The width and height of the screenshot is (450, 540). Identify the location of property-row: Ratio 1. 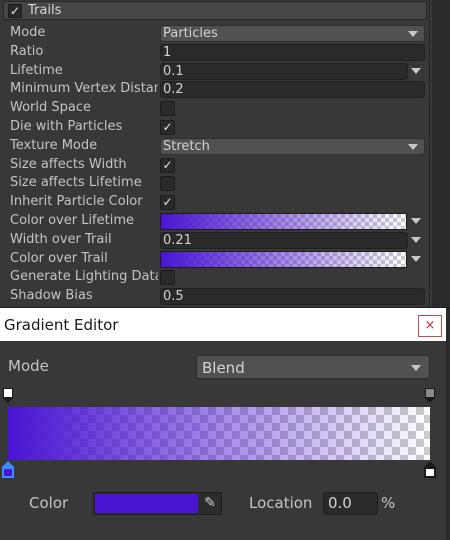
(215, 52).